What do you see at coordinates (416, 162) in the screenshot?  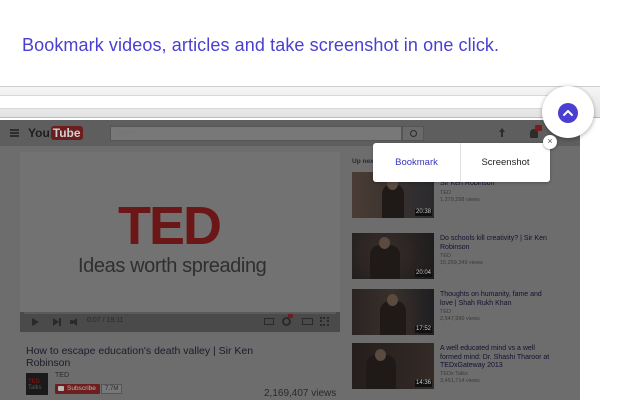 I see `bookmark-button: Bookmark` at bounding box center [416, 162].